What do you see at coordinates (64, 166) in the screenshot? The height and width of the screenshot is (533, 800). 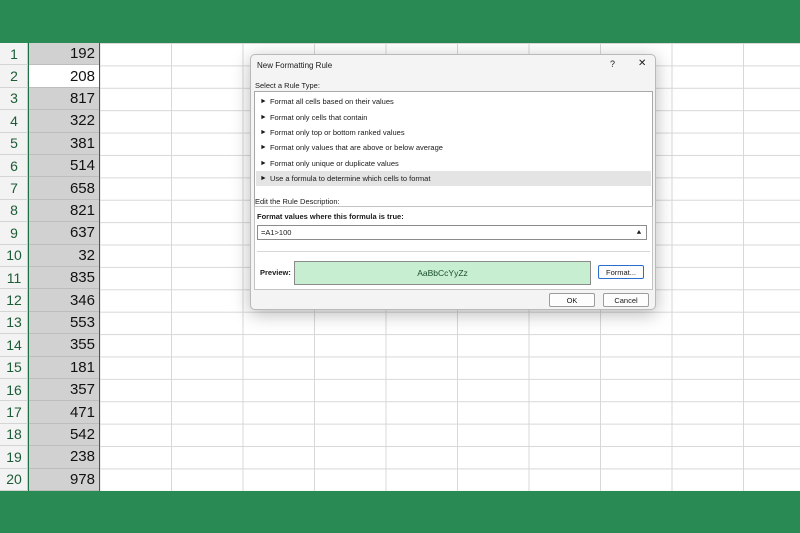 I see `cell-a6: 514` at bounding box center [64, 166].